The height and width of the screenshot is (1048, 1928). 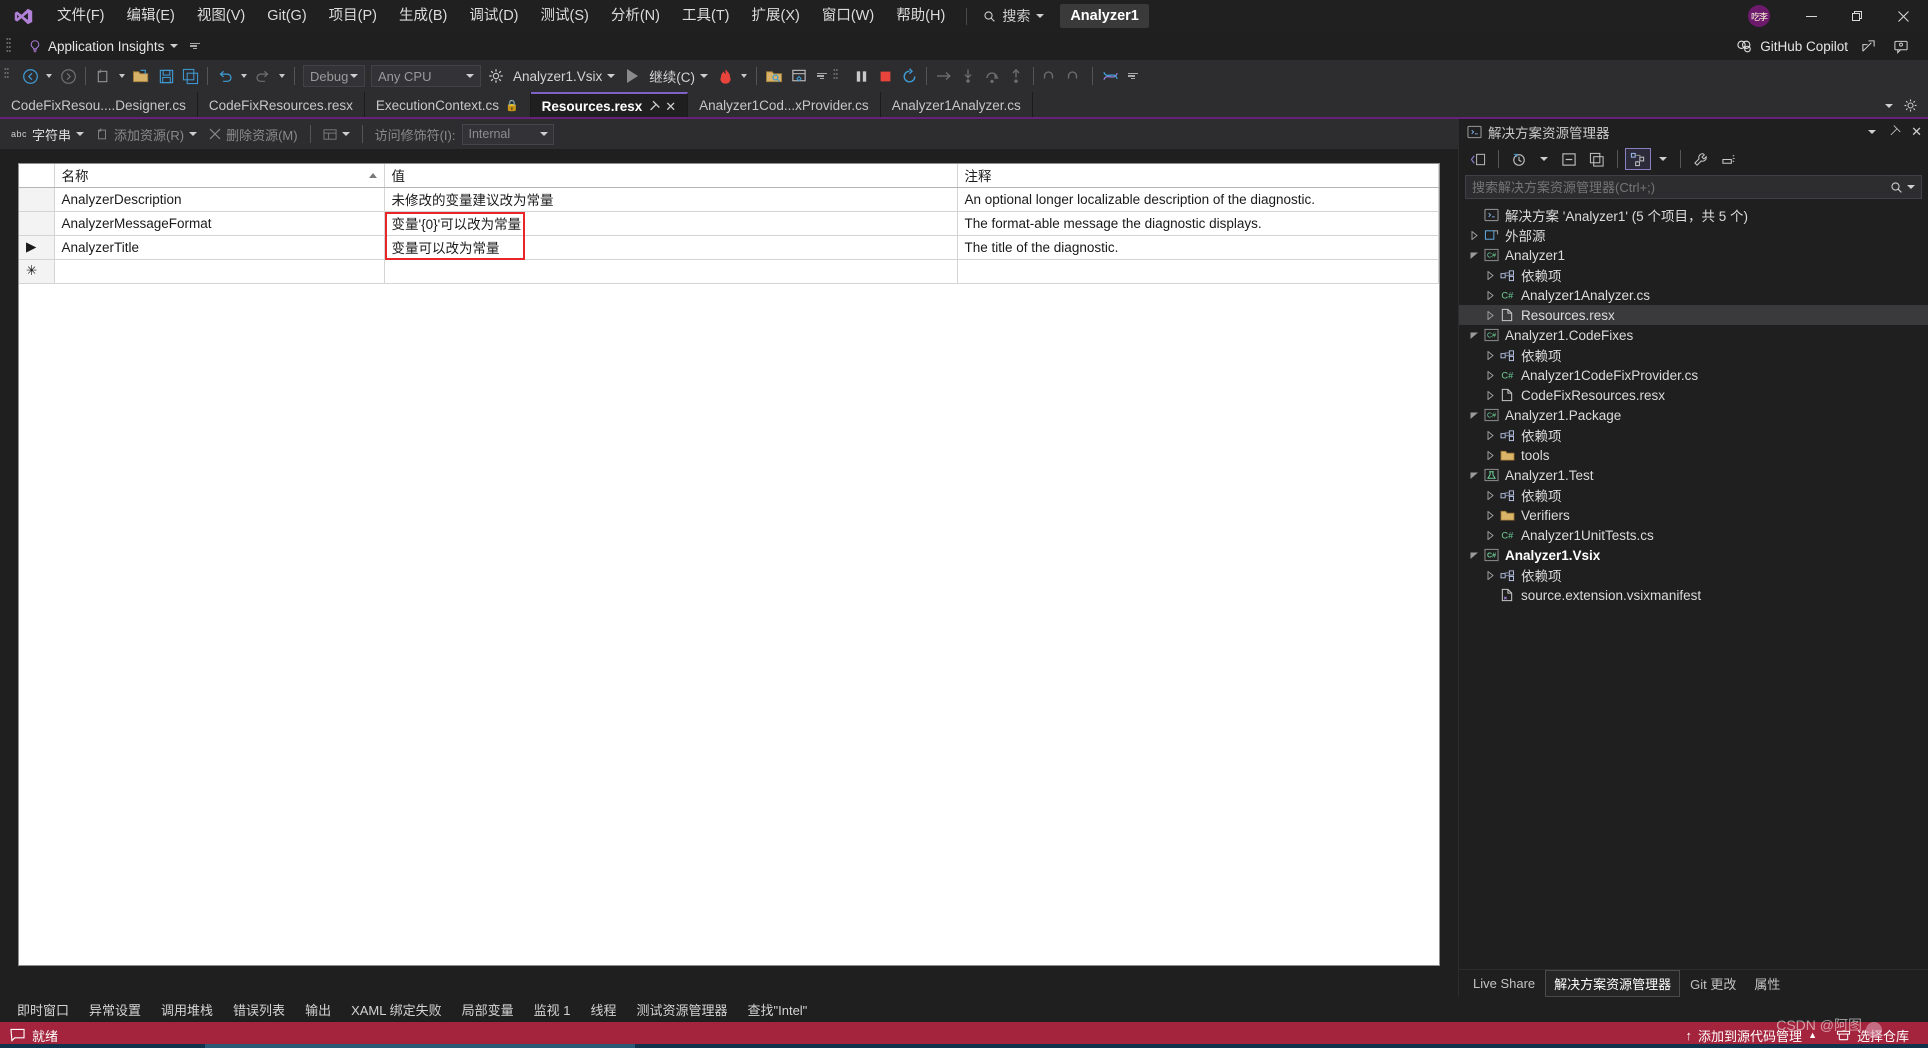 I want to click on tab-analyzer1-codefixprovider: Analyzer1Cod...xProvider.cs, so click(x=784, y=105).